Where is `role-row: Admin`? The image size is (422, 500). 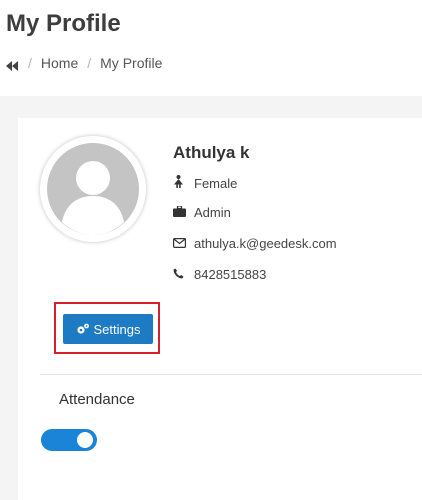
role-row: Admin is located at coordinates (202, 212).